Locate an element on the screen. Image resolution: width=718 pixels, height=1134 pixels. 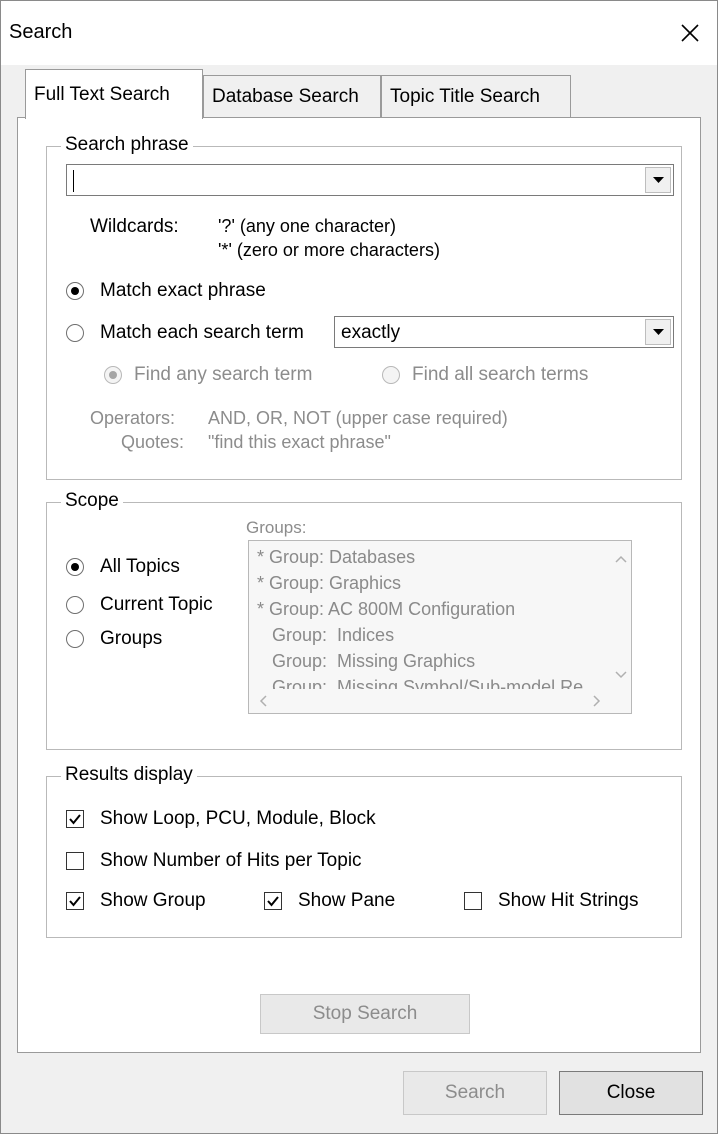
match-exact-phrase-radio is located at coordinates (75, 291).